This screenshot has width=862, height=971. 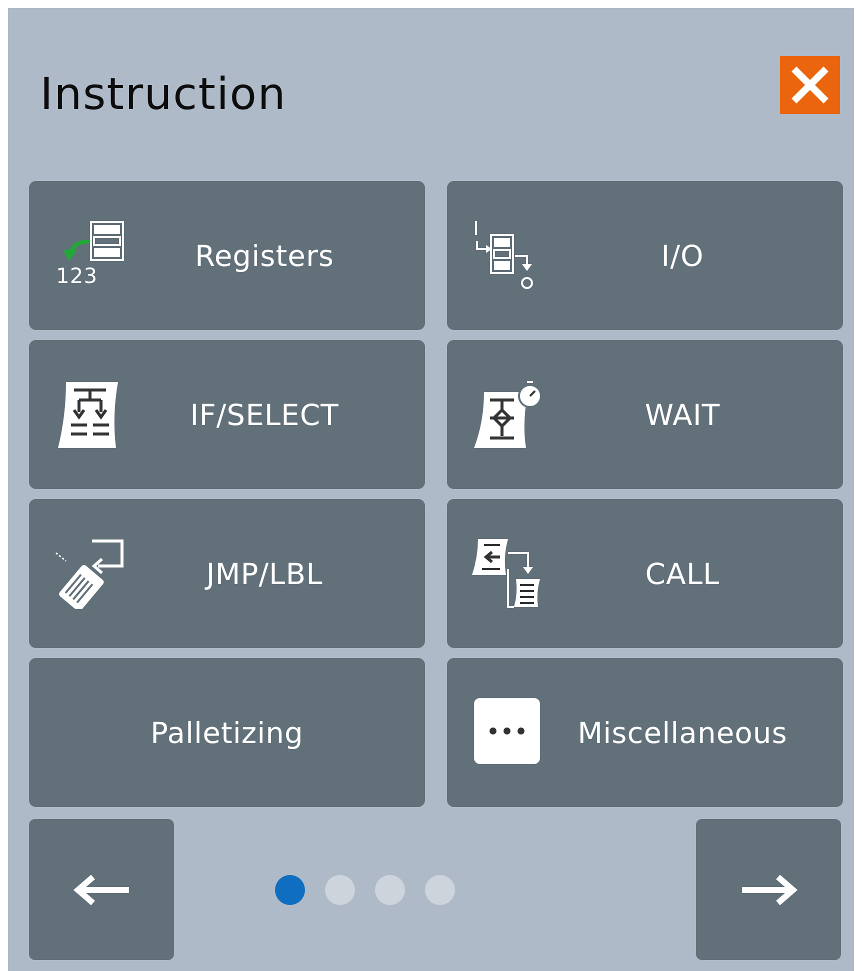 What do you see at coordinates (227, 414) in the screenshot?
I see `instruction-button: IF/SELECT` at bounding box center [227, 414].